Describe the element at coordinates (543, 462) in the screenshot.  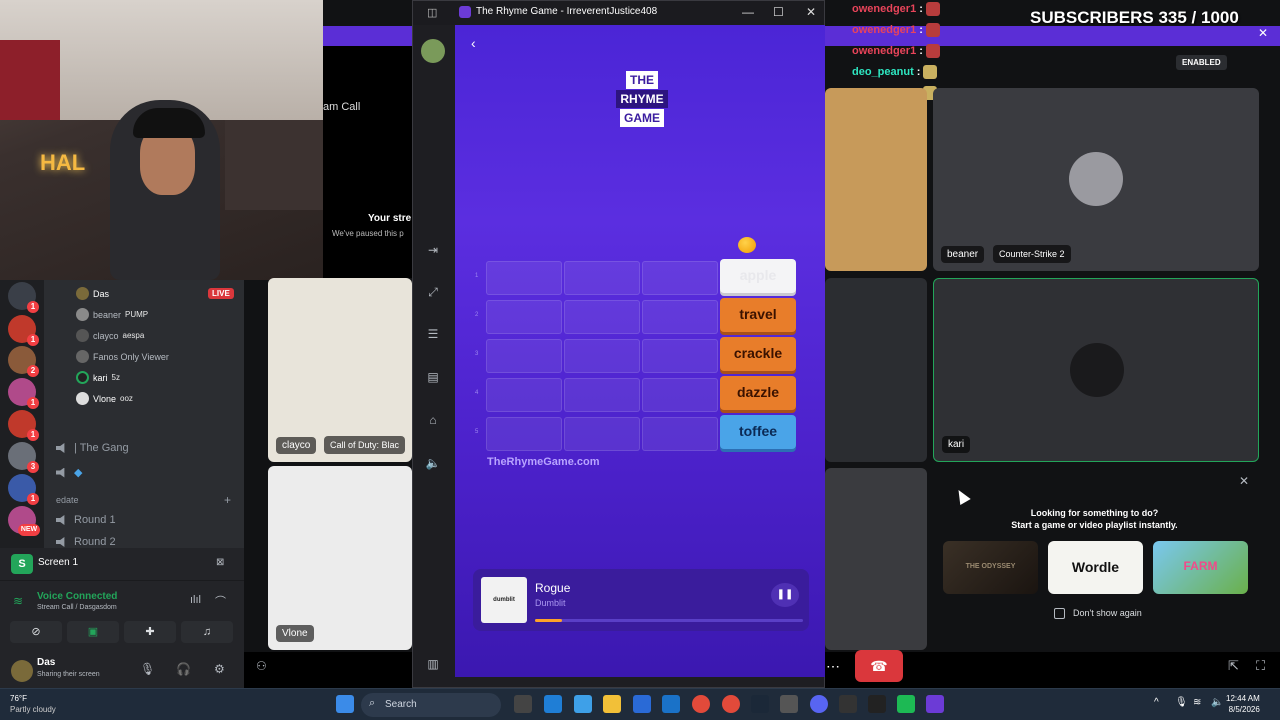
I see `site-link: TheRhymeGame.com` at that location.